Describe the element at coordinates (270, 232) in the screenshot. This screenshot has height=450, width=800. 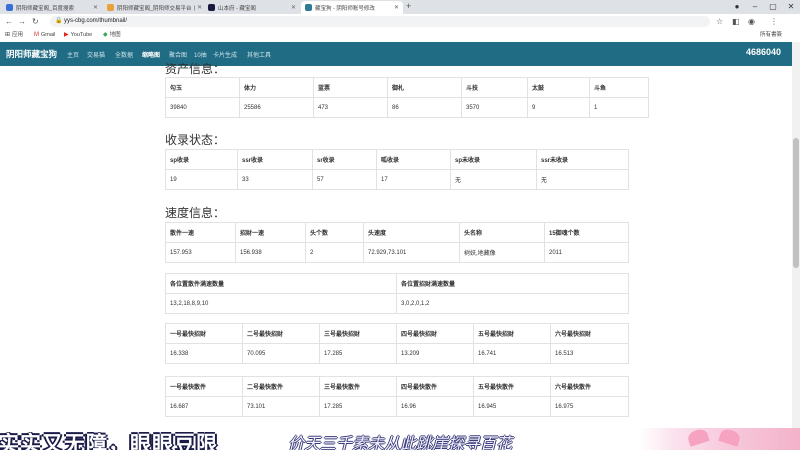
I see `header-cell: 招财一速` at that location.